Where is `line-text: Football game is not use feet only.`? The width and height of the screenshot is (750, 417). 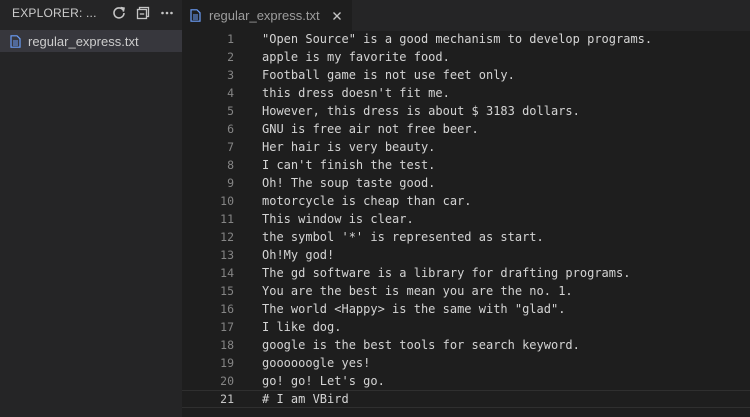
line-text: Football game is not use feet only. is located at coordinates (388, 75).